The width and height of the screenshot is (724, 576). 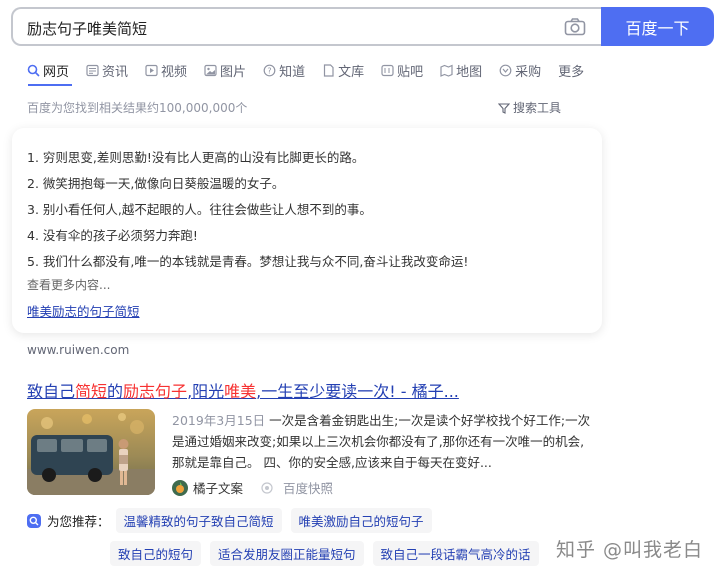 I want to click on tab-wenku: 文库, so click(x=343, y=70).